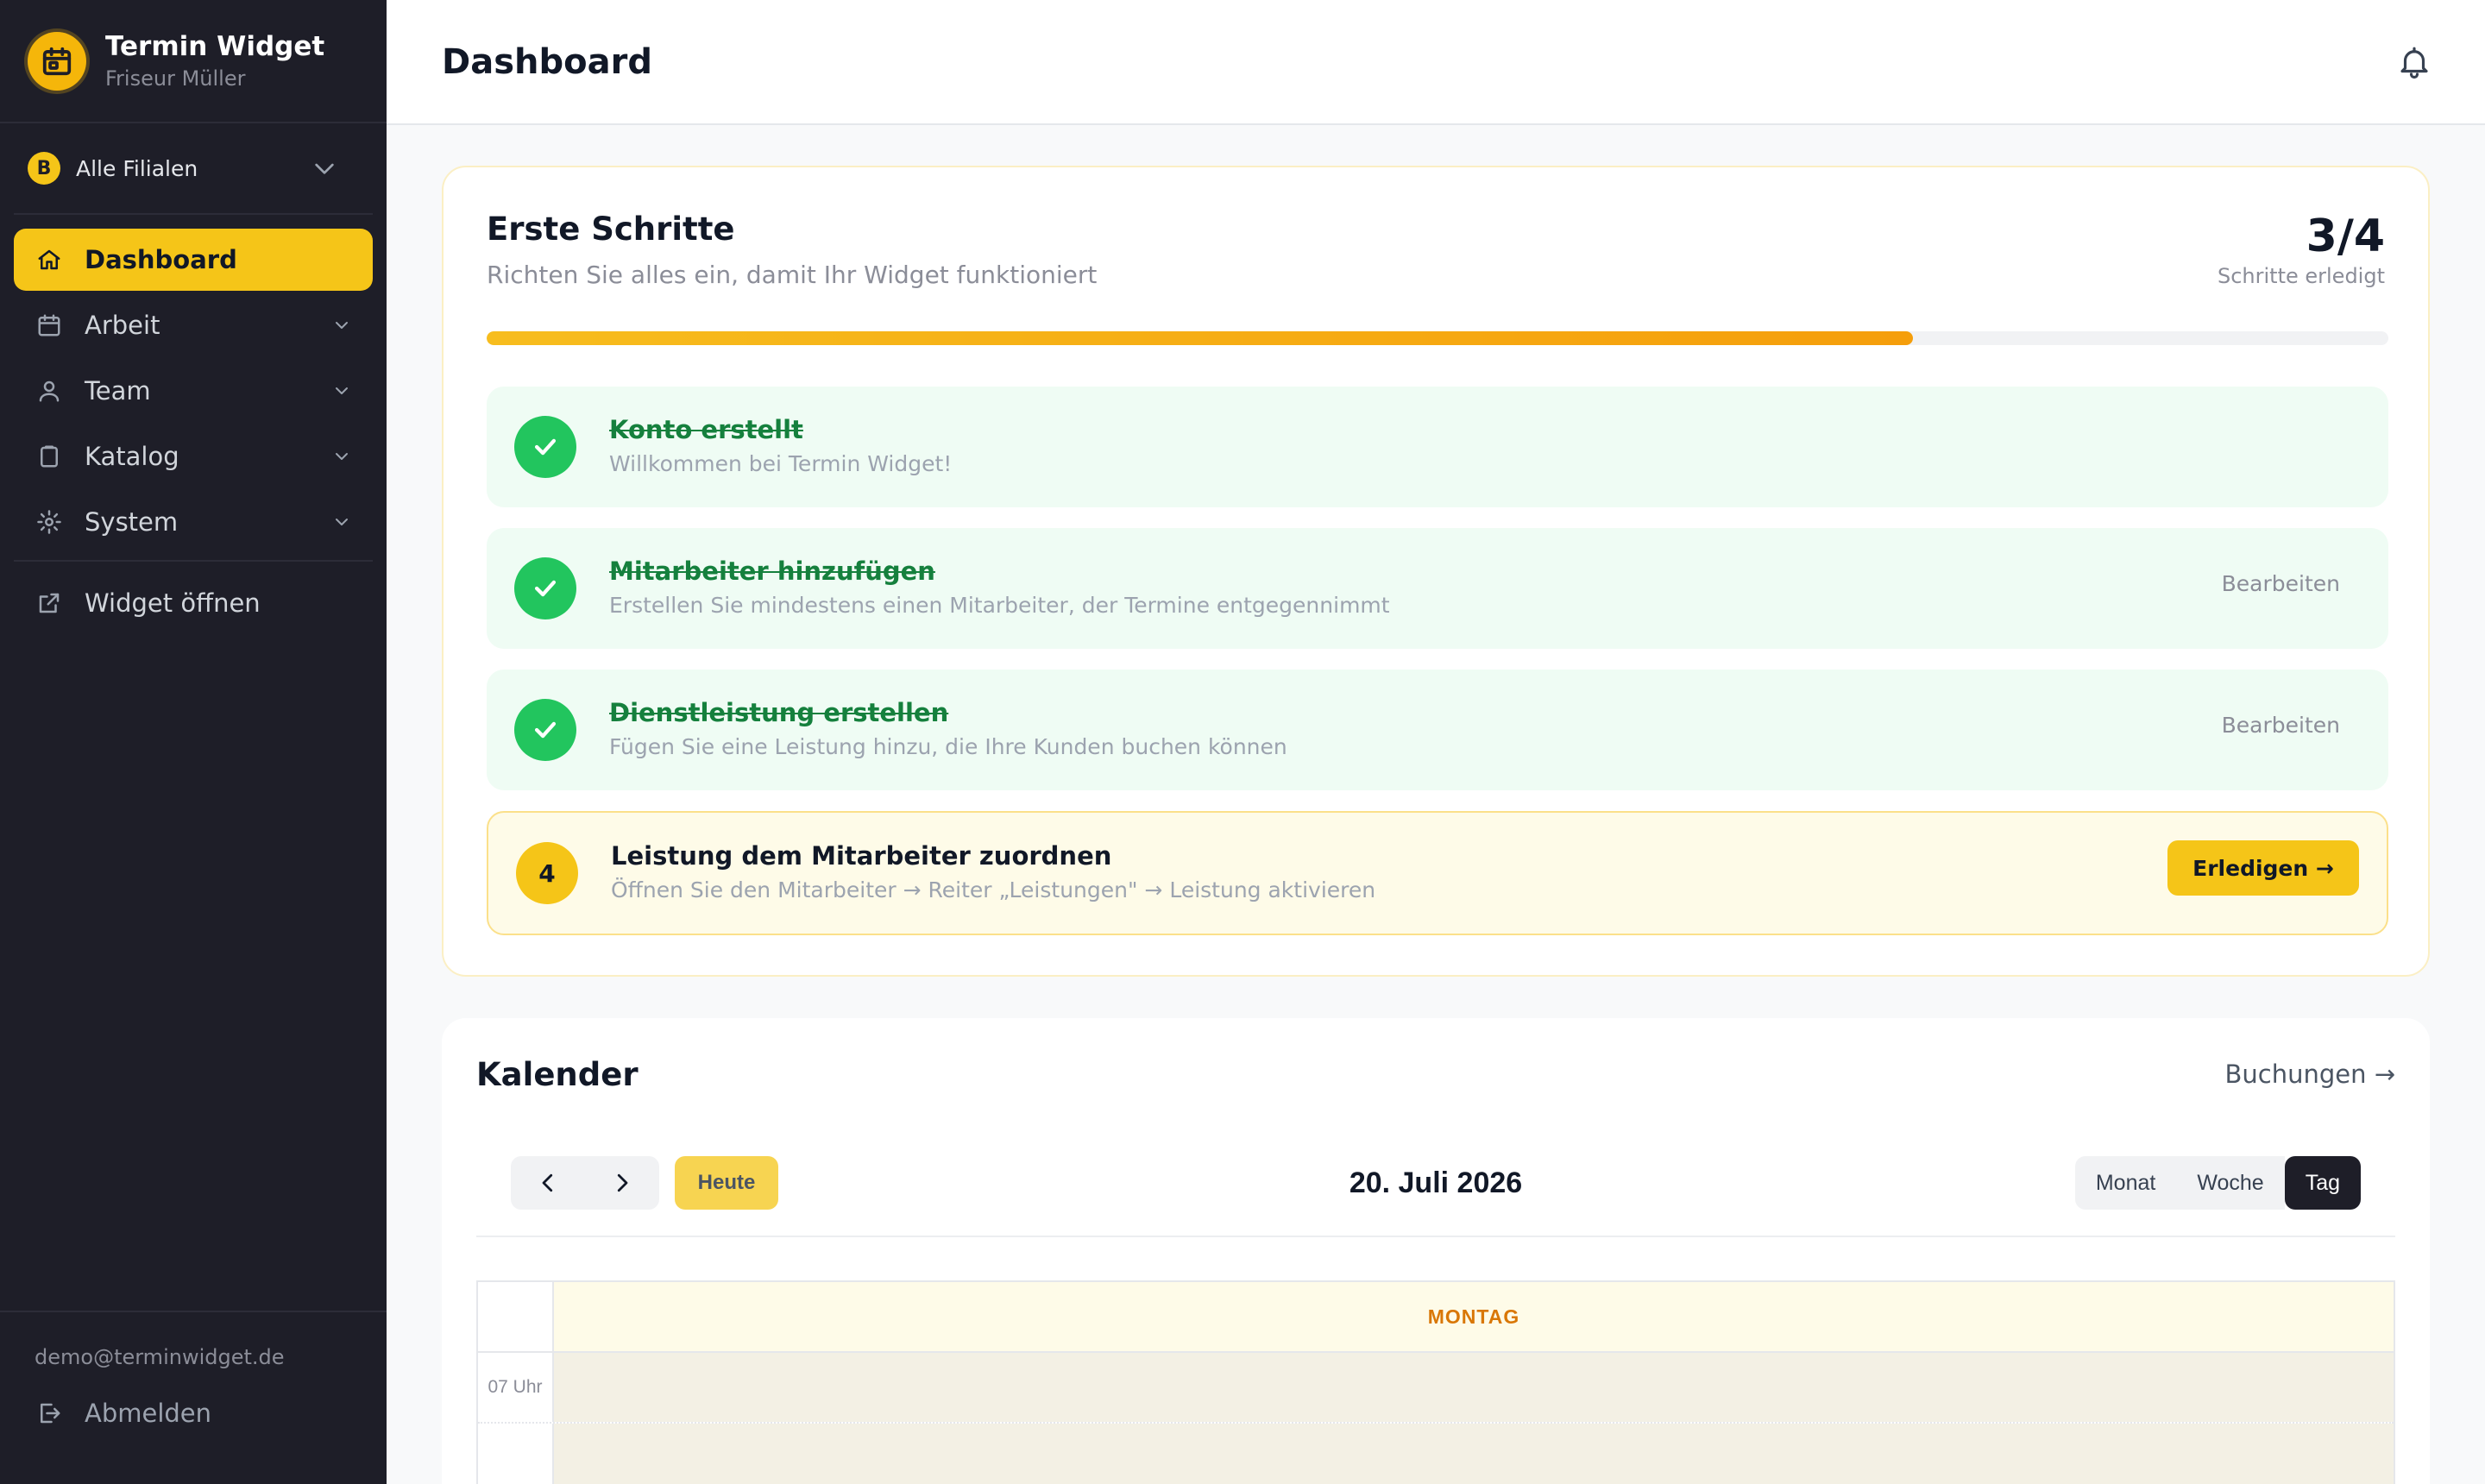 This screenshot has height=1484, width=2485. I want to click on clipboard-icon, so click(49, 456).